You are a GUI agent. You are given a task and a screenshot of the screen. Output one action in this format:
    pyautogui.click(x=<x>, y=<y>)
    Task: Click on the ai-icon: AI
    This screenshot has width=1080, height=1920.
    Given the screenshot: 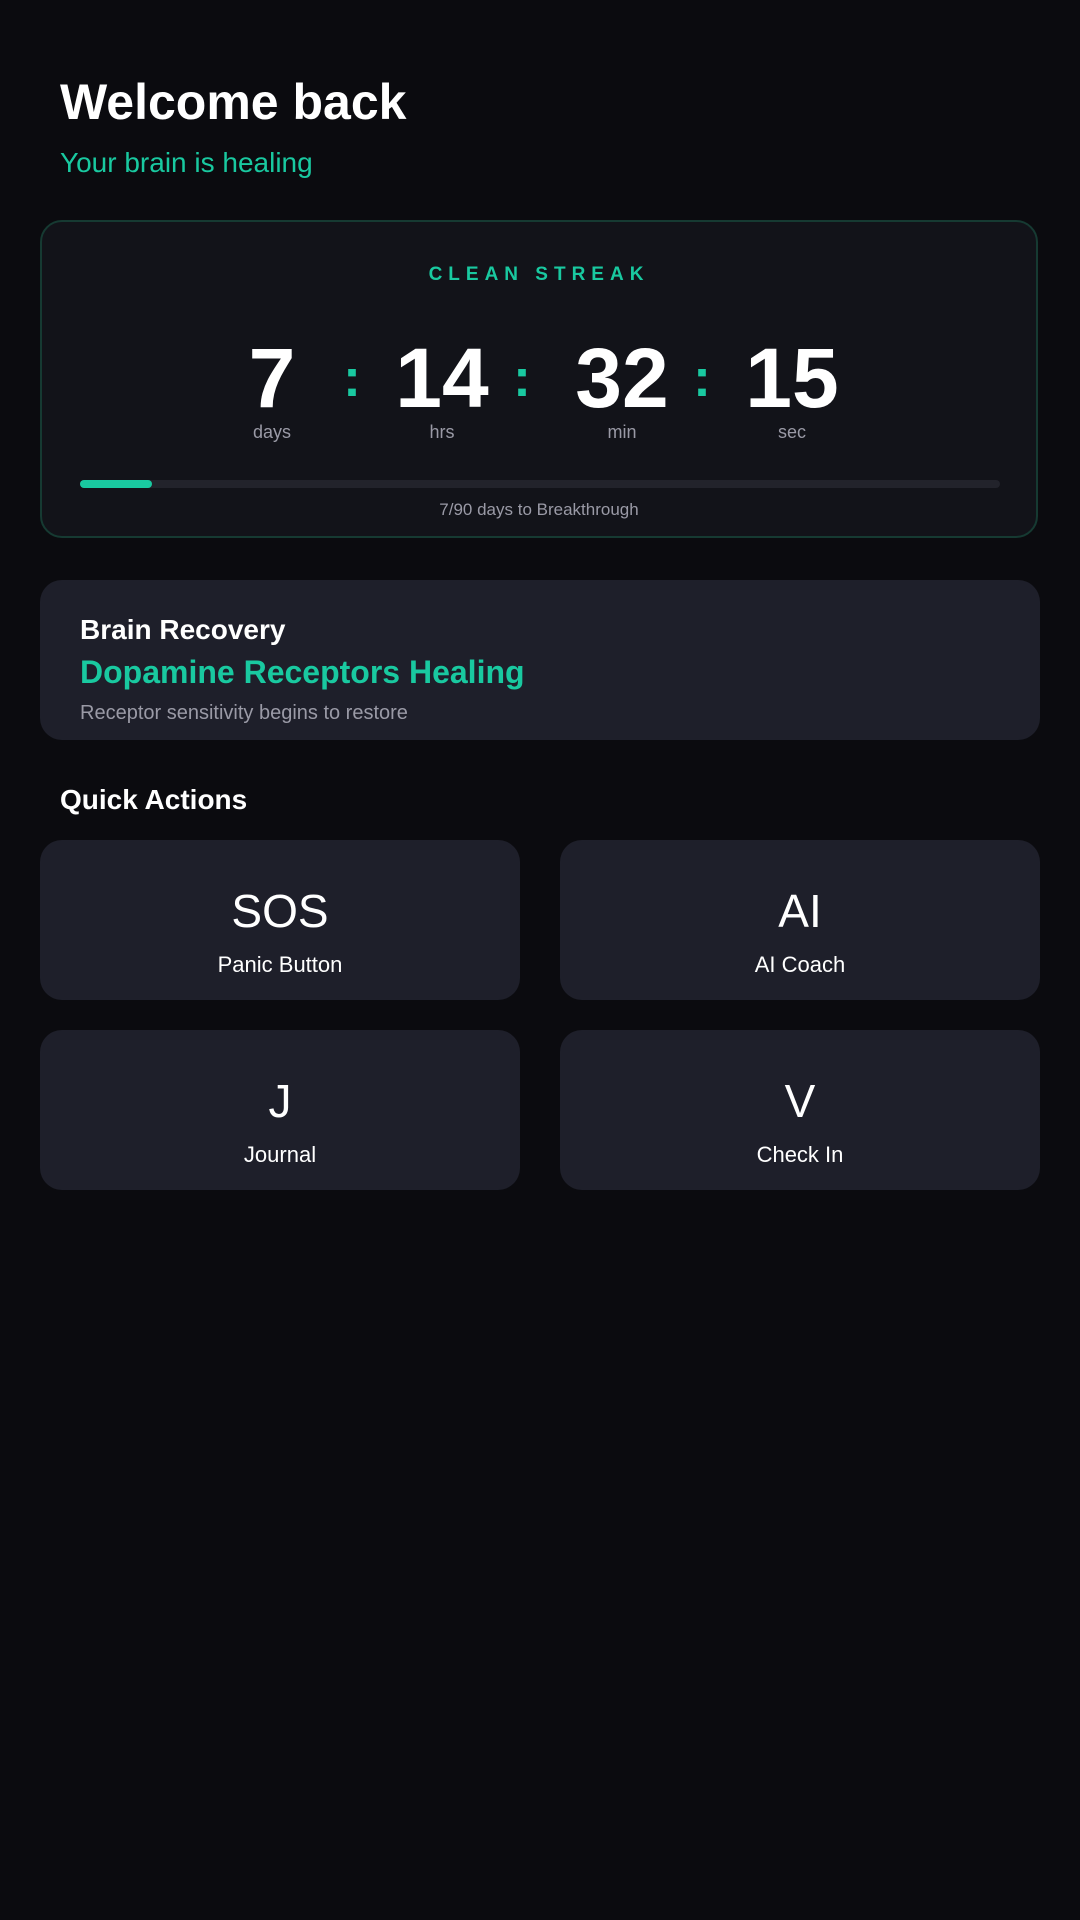 What is the action you would take?
    pyautogui.click(x=800, y=911)
    